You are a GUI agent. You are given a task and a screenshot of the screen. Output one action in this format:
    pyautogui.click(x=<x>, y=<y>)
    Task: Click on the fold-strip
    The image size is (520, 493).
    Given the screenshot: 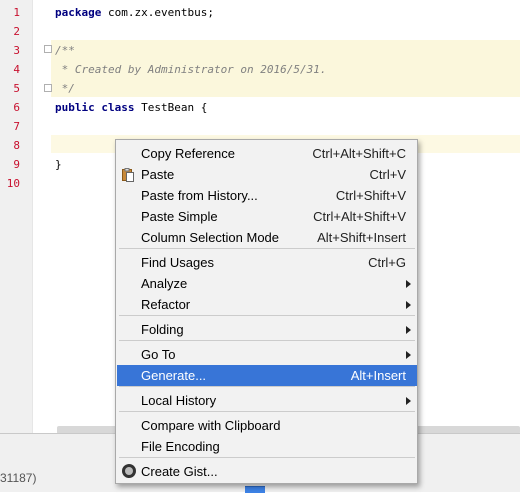 What is the action you would take?
    pyautogui.click(x=41, y=216)
    